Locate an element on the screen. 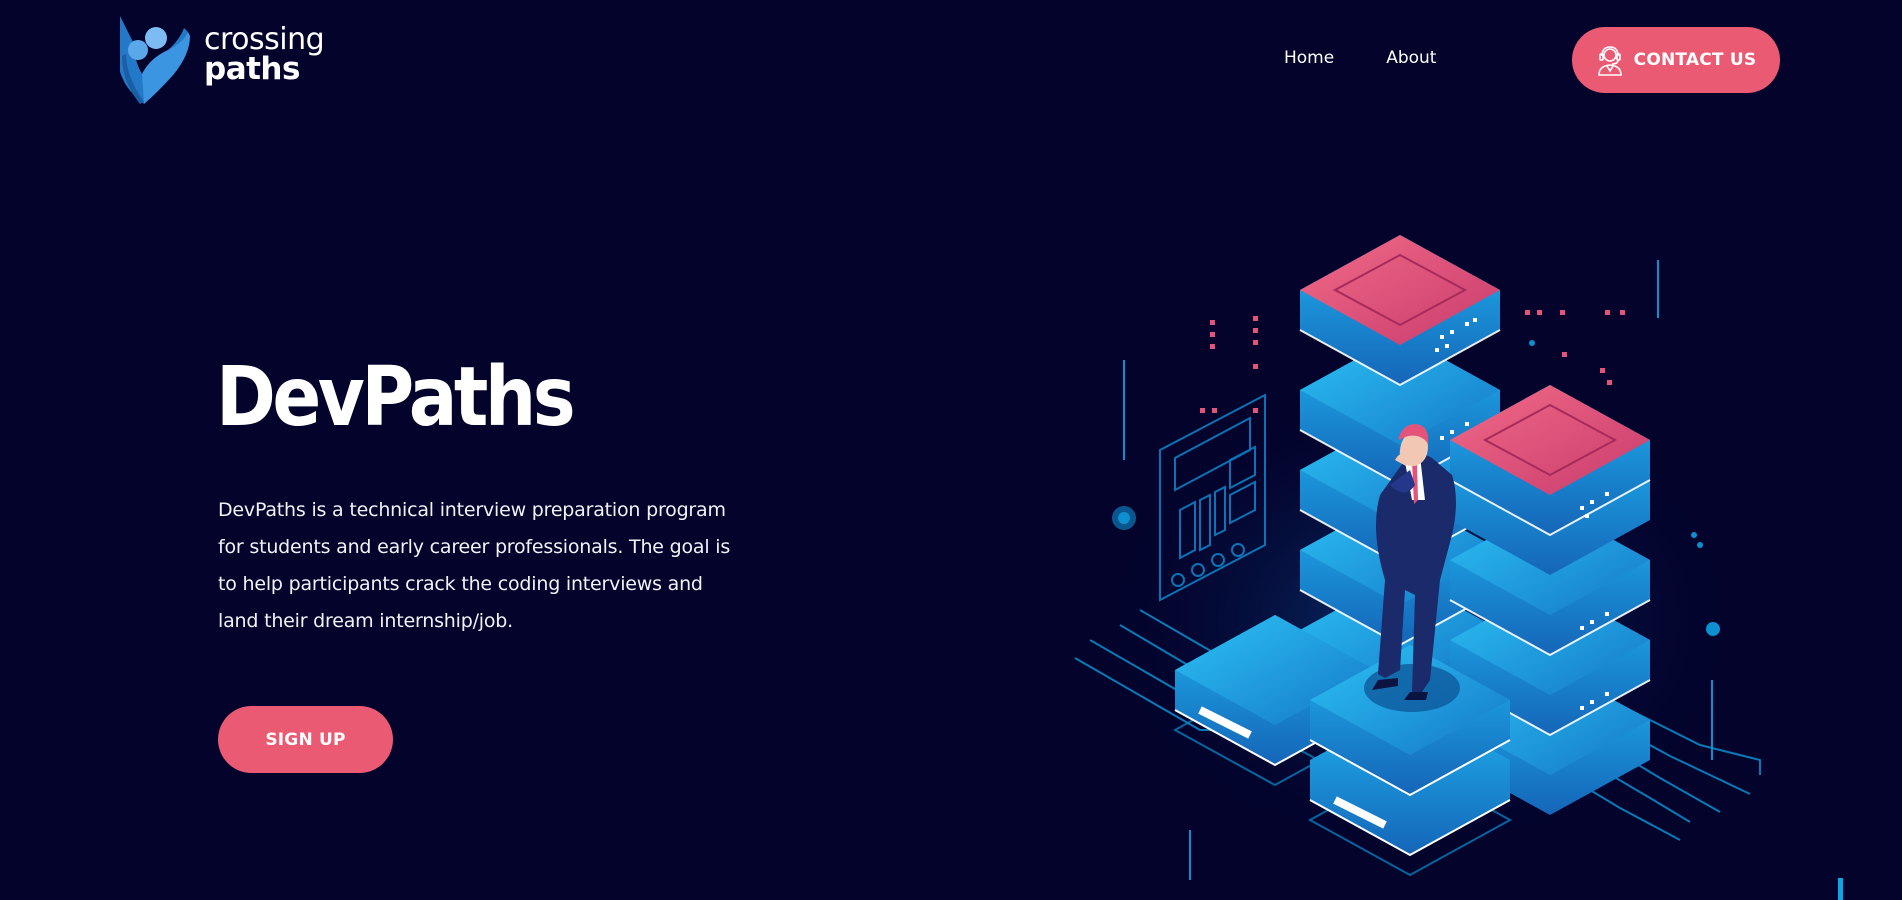 The image size is (1902, 900). sign-up-button: SIGN UP is located at coordinates (305, 739).